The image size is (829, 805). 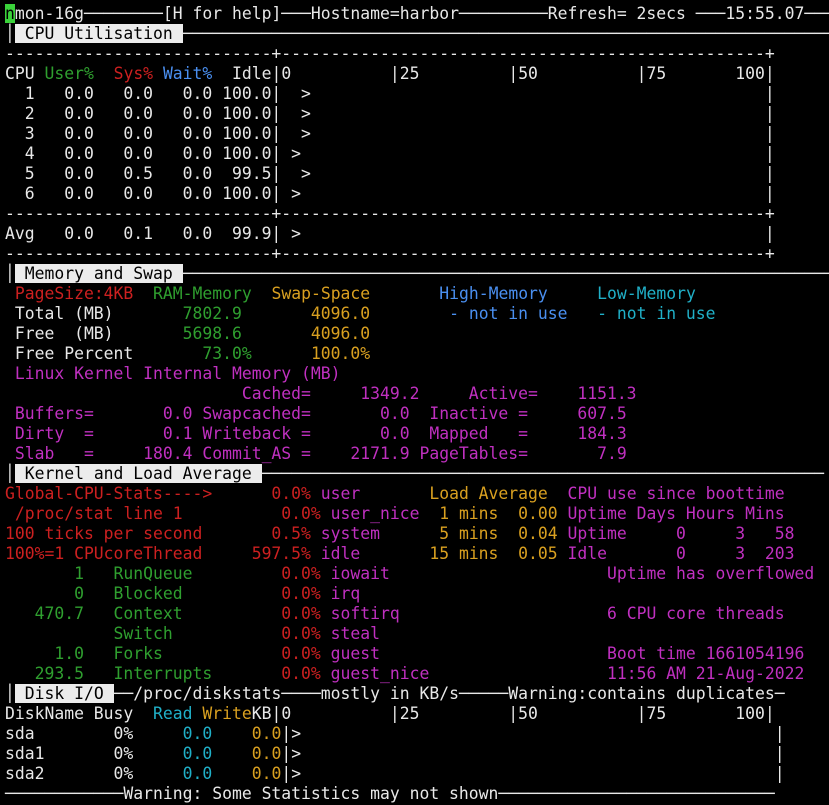 I want to click on text-segment: High-Memory, so click(x=493, y=293).